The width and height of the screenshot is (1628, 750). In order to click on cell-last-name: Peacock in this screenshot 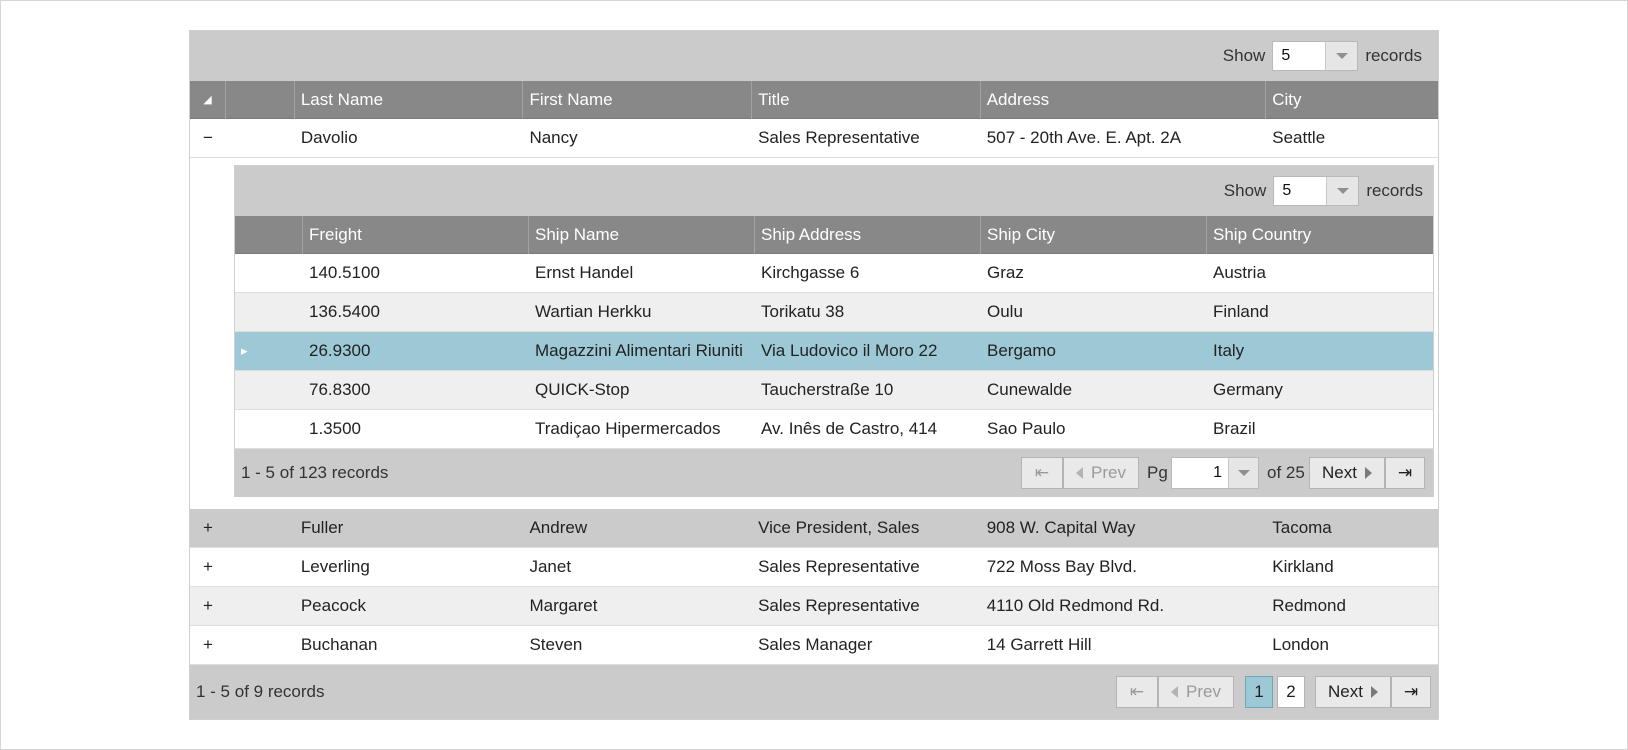, I will do `click(333, 605)`.